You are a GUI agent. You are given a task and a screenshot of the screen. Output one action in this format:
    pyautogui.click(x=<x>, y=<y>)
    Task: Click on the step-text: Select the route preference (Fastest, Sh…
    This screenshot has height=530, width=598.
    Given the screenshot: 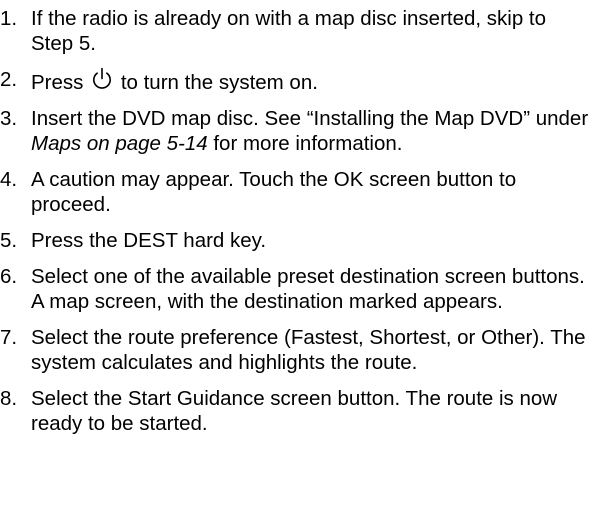 What is the action you would take?
    pyautogui.click(x=308, y=350)
    